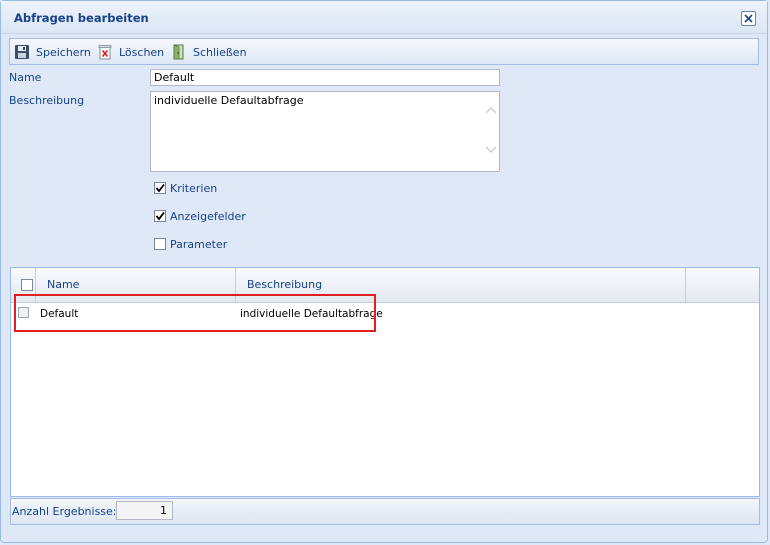 The image size is (770, 545). Describe the element at coordinates (199, 244) in the screenshot. I see `parameter-checkbox-label: Parameter` at that location.